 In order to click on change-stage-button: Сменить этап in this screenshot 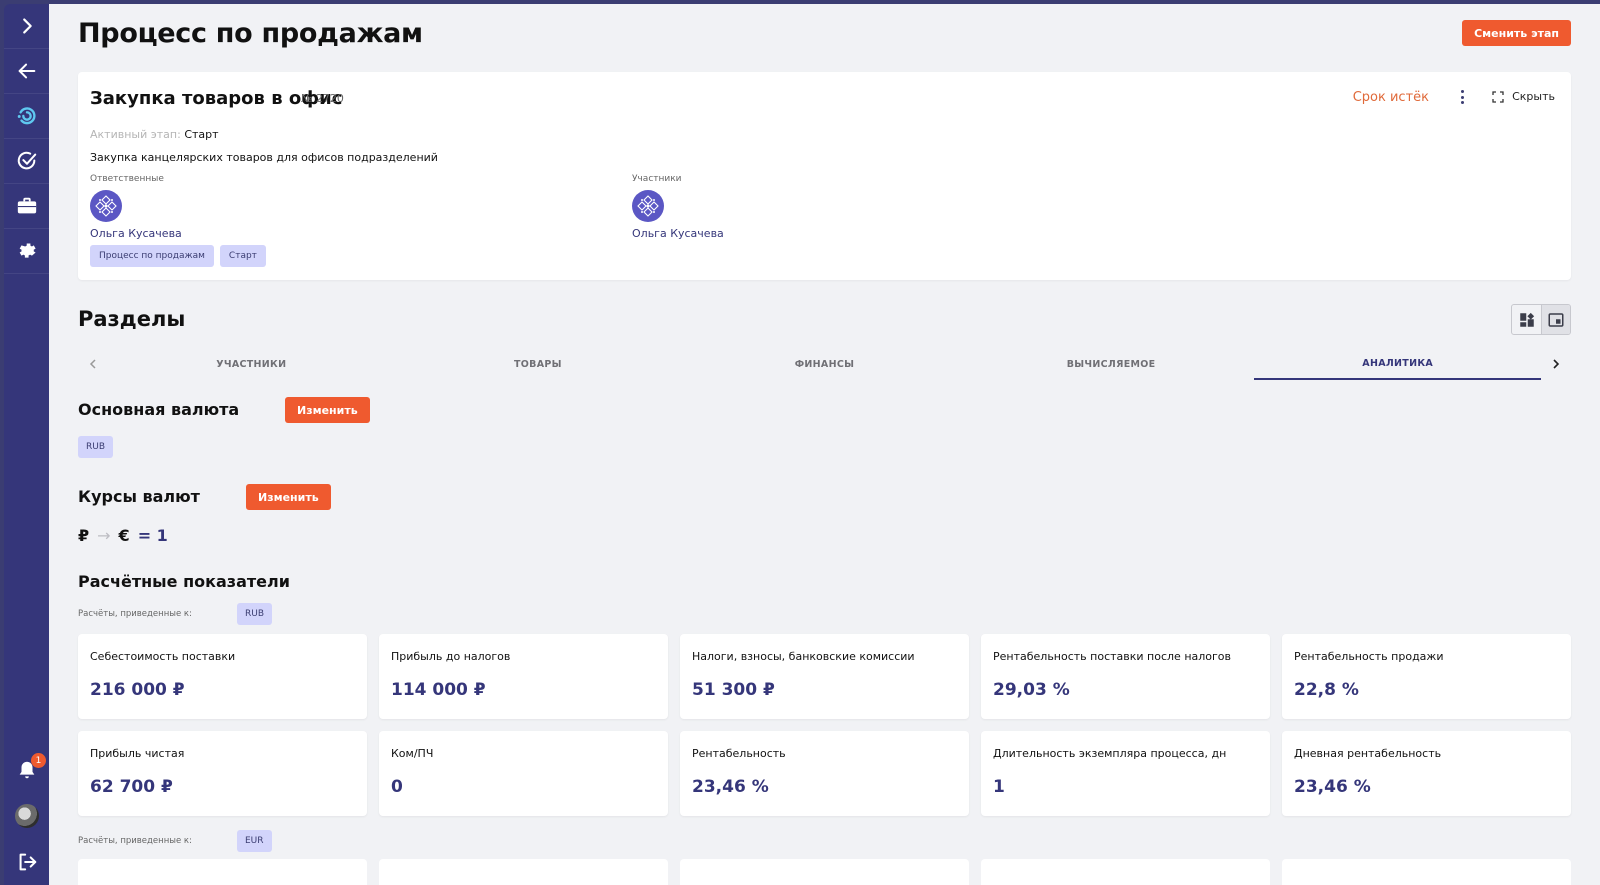, I will do `click(1516, 33)`.